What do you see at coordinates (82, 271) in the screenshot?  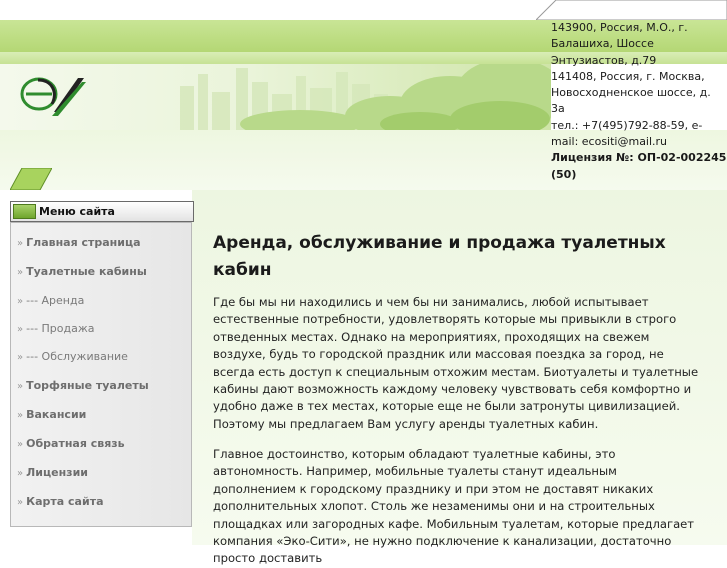 I see `menu-item-toilet-cabins: » Туалетные кабины` at bounding box center [82, 271].